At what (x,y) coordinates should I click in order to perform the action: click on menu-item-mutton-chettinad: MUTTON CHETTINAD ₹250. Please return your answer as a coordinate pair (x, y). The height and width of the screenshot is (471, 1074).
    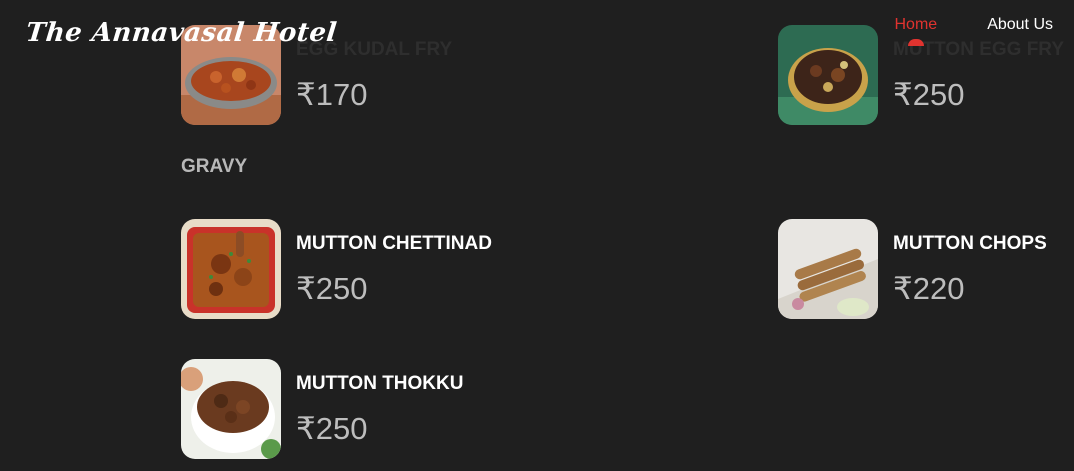
    Looking at the image, I should click on (421, 269).